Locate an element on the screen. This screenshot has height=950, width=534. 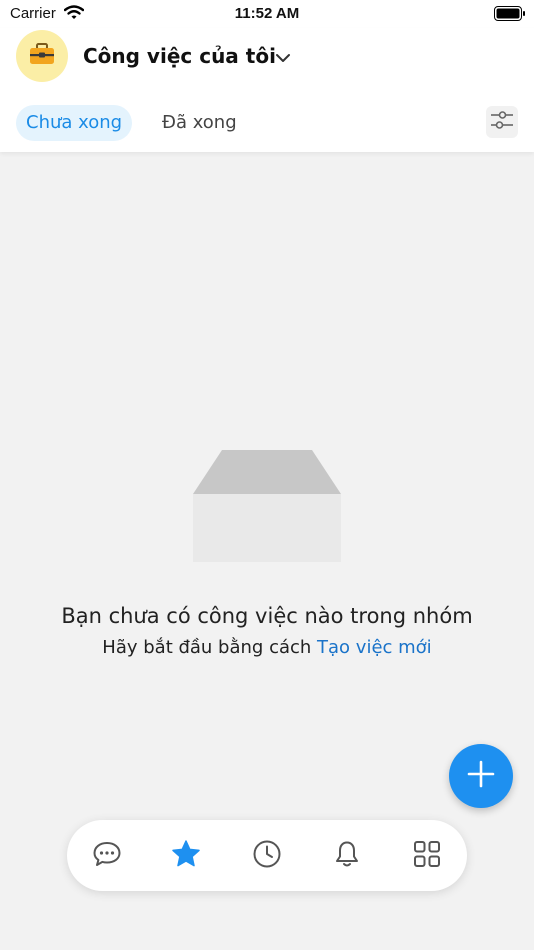
briefcase-icon is located at coordinates (42, 56).